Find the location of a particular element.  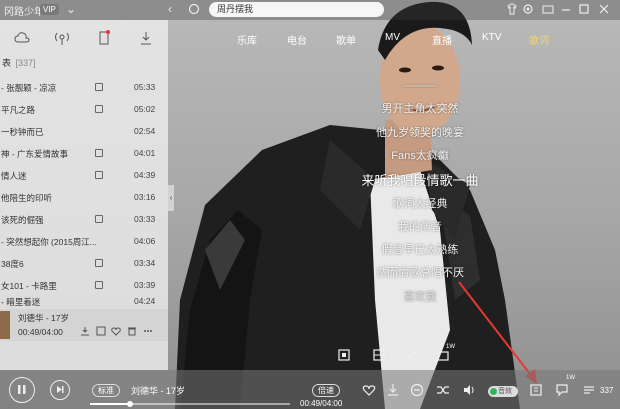

tab-lyrics: 歌词 is located at coordinates (539, 39).